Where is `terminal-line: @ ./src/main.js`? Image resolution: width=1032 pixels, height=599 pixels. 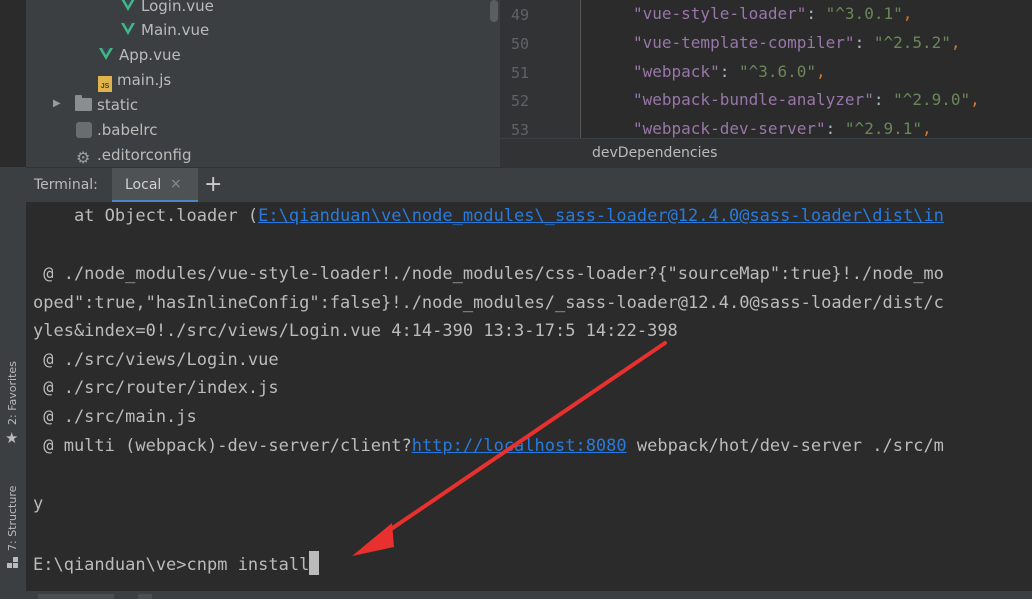 terminal-line: @ ./src/main.js is located at coordinates (115, 417).